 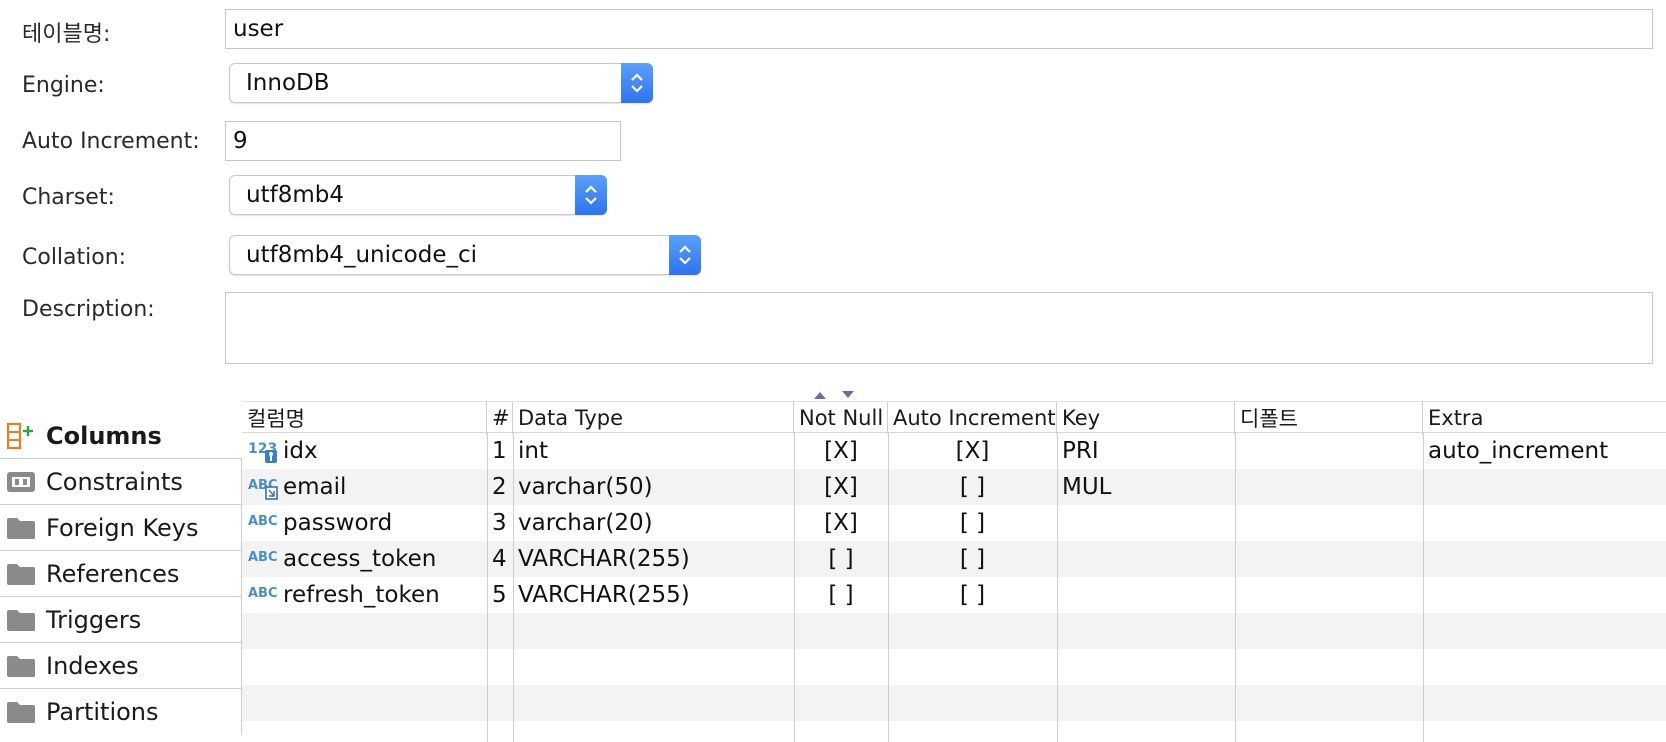 I want to click on table-row: 123 idx 1 int [X] [X] PRI auto_increment, so click(x=954, y=451).